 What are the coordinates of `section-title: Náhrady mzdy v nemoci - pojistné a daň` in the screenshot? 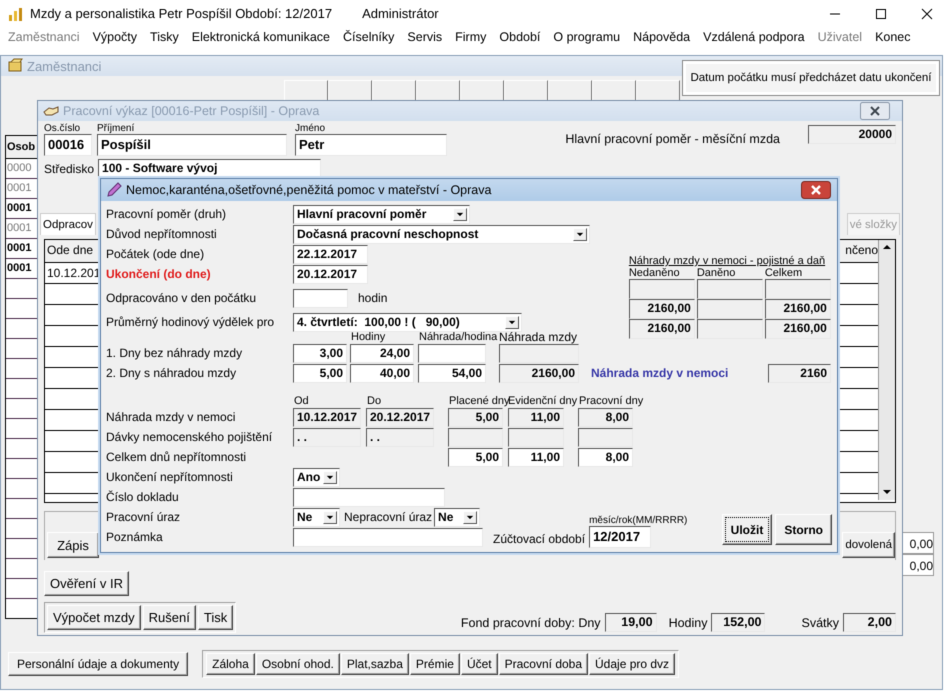 It's located at (727, 261).